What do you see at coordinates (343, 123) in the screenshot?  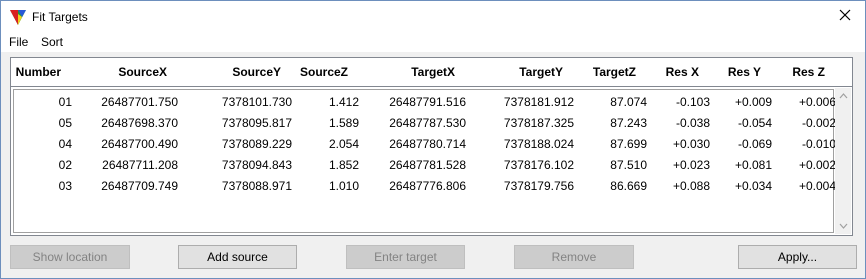 I see `cell-source-z: 1.589` at bounding box center [343, 123].